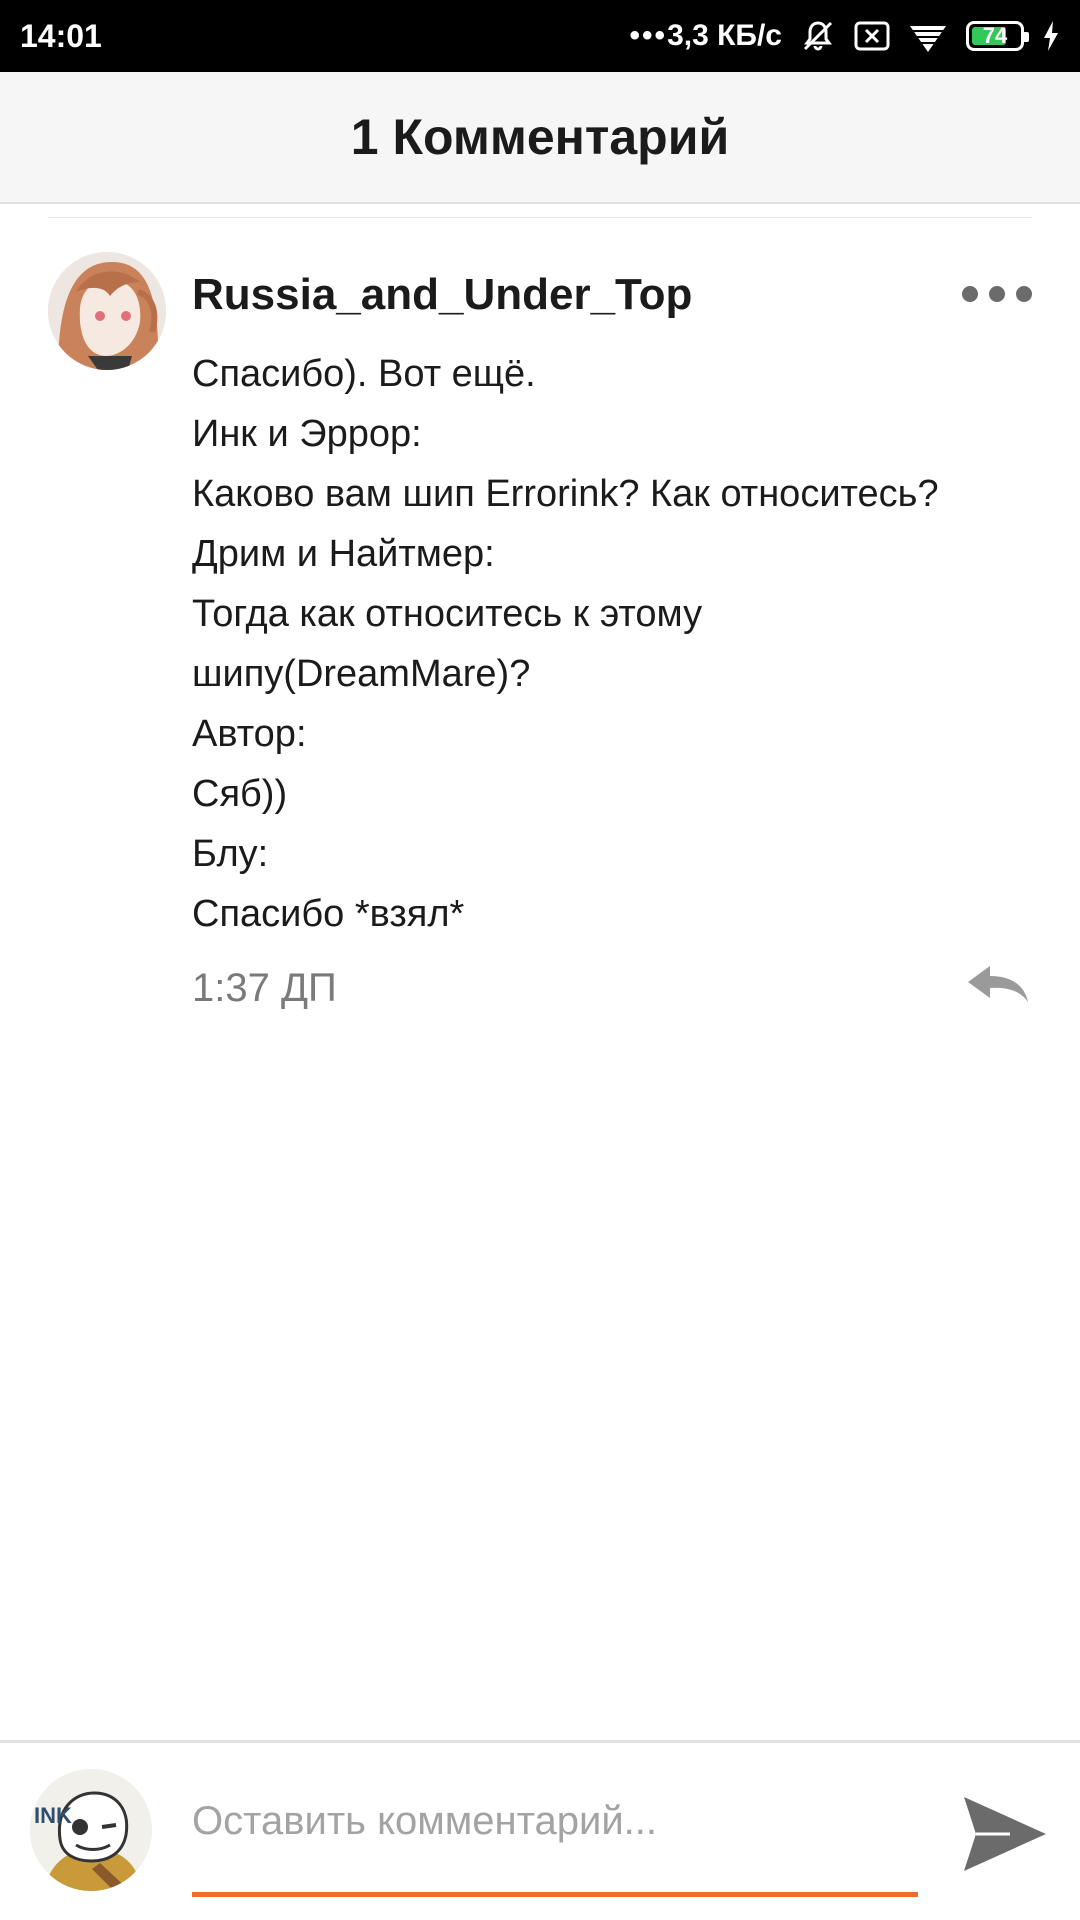  I want to click on input-underline, so click(555, 1894).